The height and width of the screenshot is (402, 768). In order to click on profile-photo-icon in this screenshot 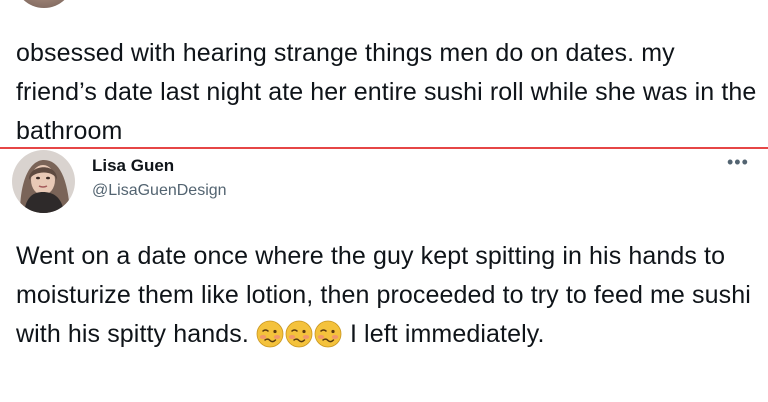, I will do `click(43, 181)`.